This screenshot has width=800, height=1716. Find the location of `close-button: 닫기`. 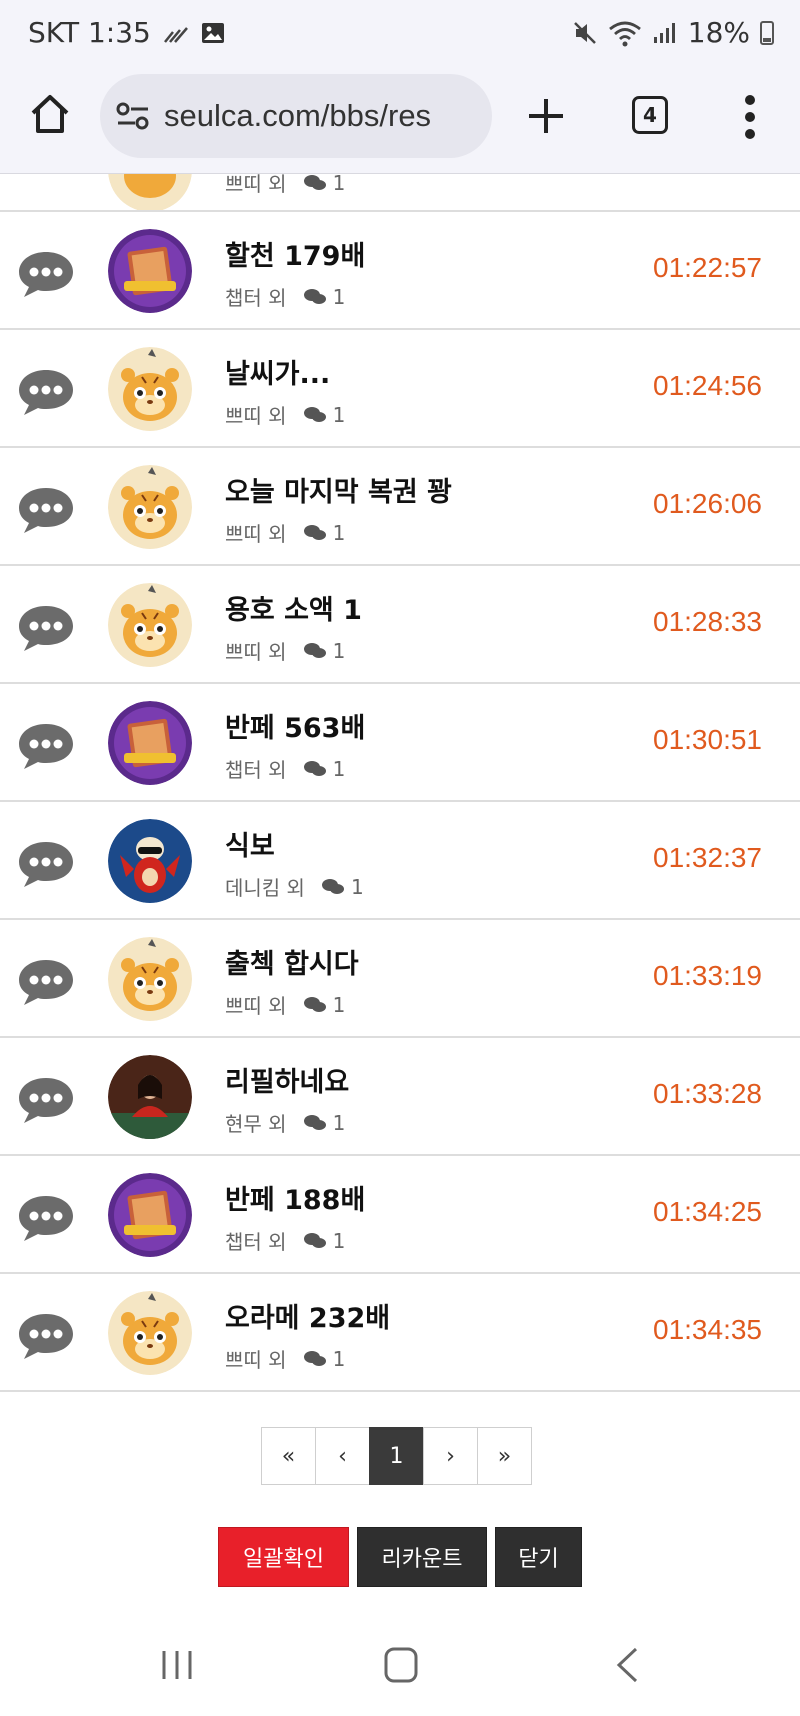

close-button: 닫기 is located at coordinates (538, 1557).